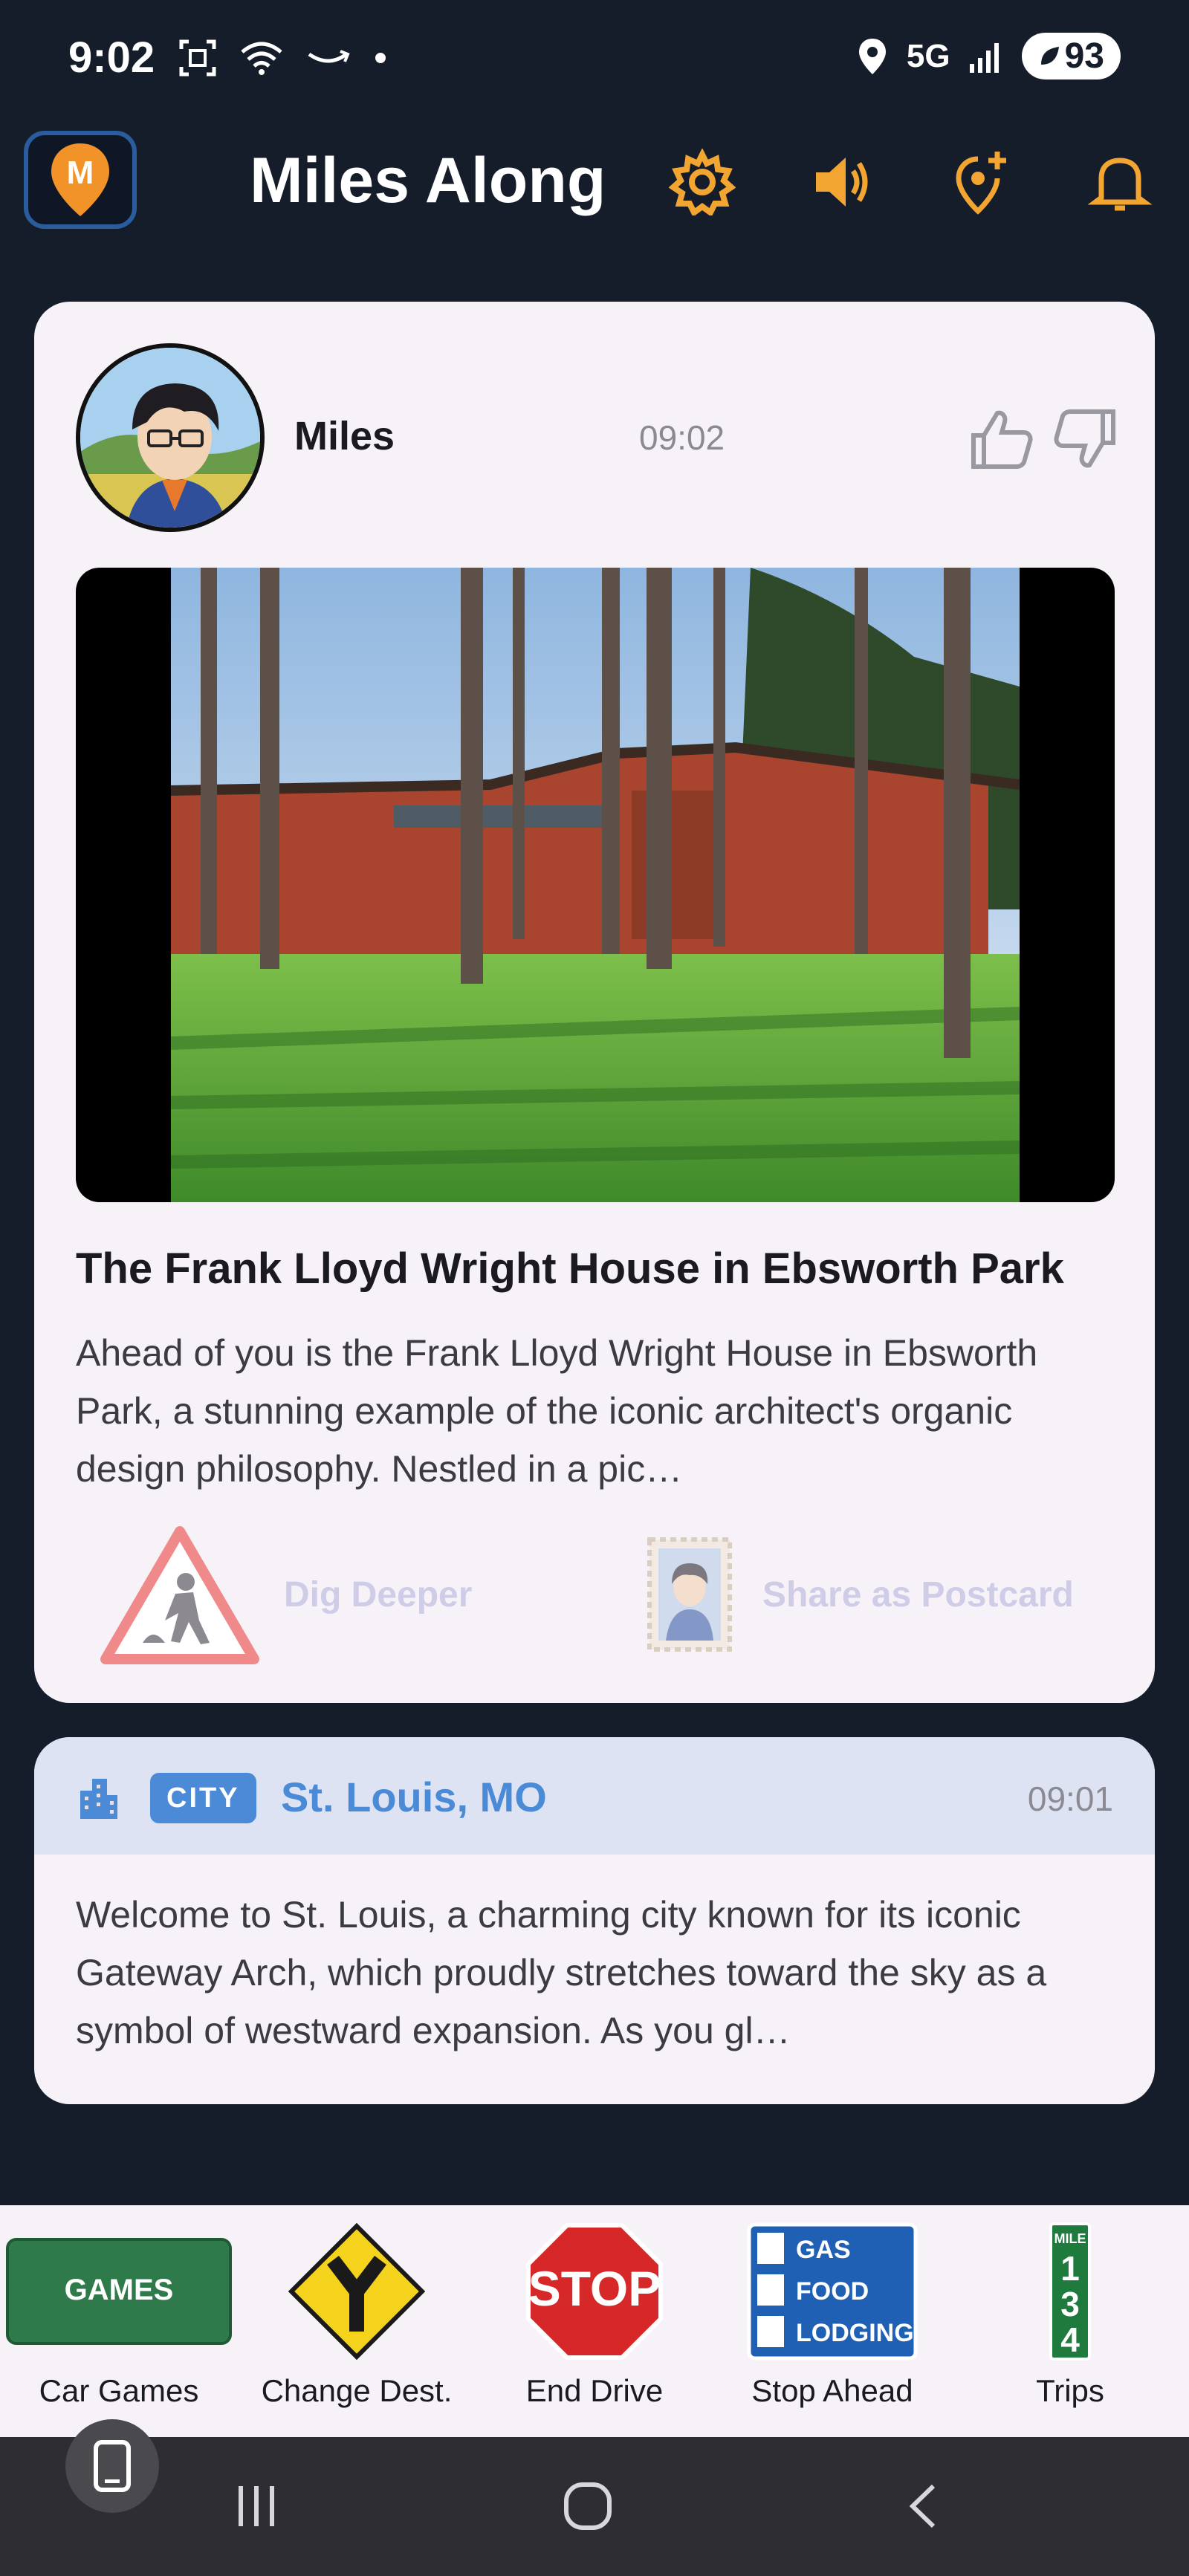 This screenshot has width=1189, height=2576. Describe the element at coordinates (111, 57) in the screenshot. I see `status-time: 9:02` at that location.